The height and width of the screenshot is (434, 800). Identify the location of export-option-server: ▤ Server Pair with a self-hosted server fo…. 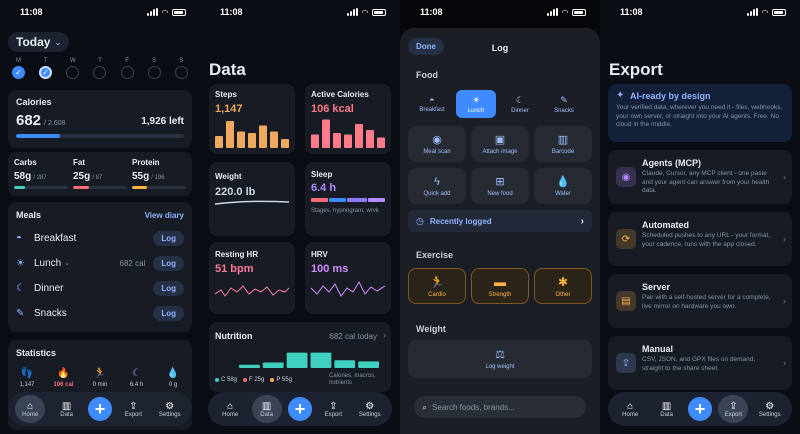
(700, 301).